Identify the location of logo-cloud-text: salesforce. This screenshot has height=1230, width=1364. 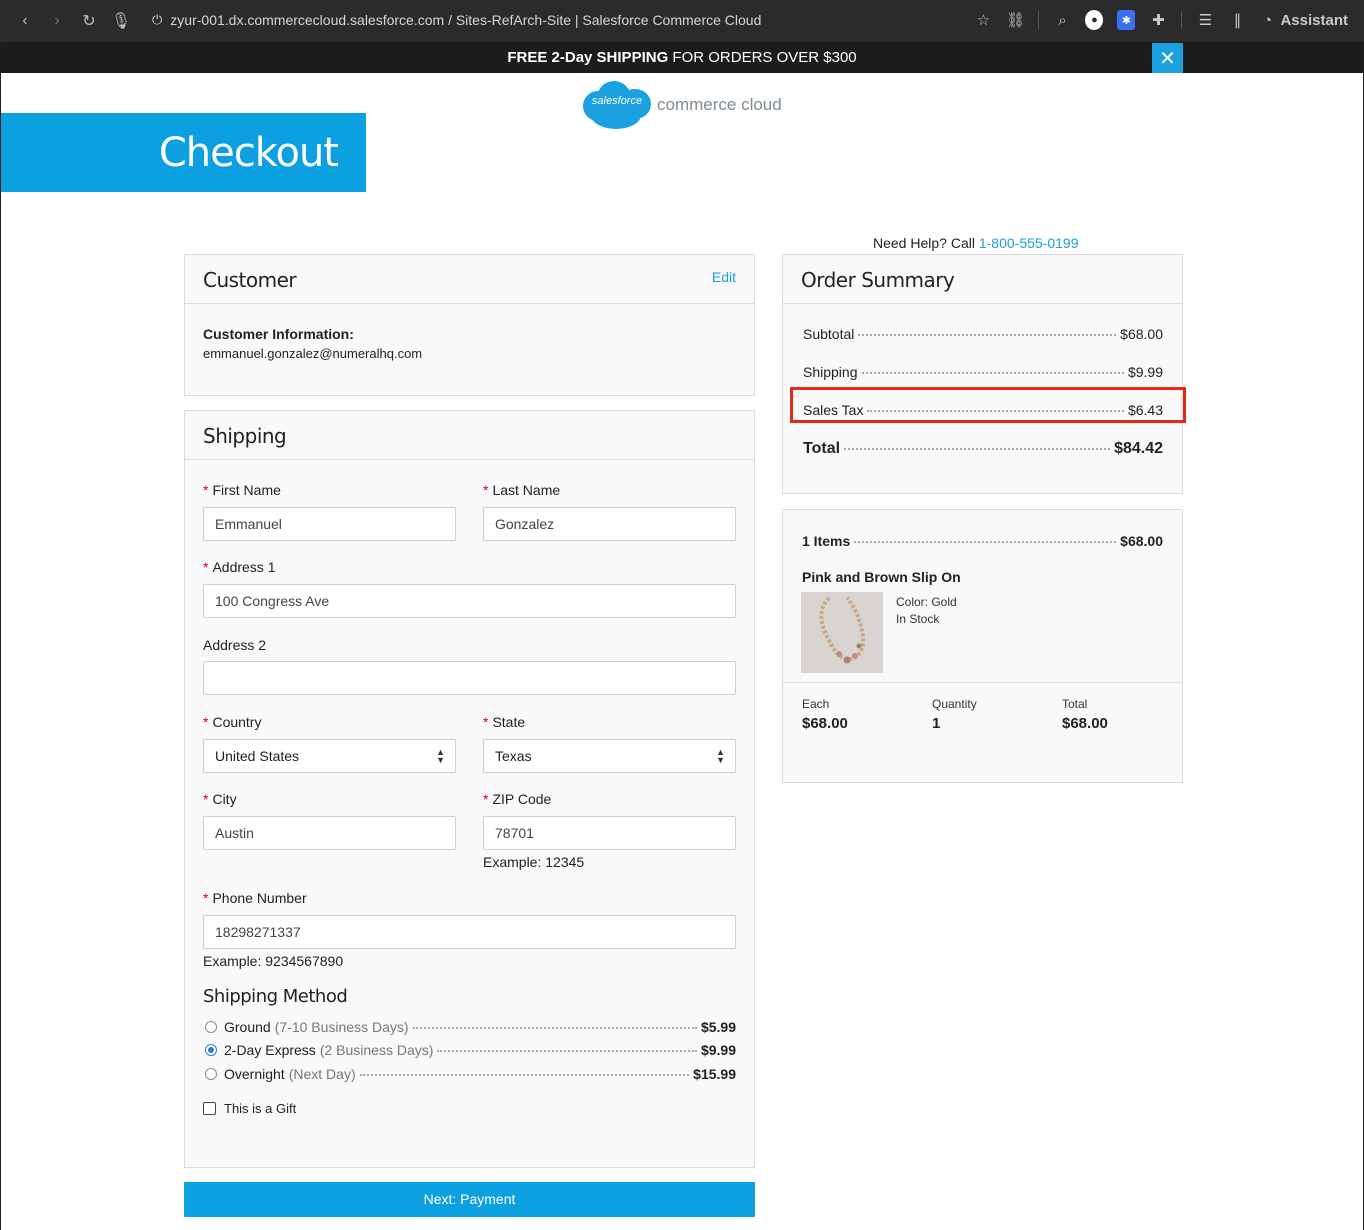
(617, 101).